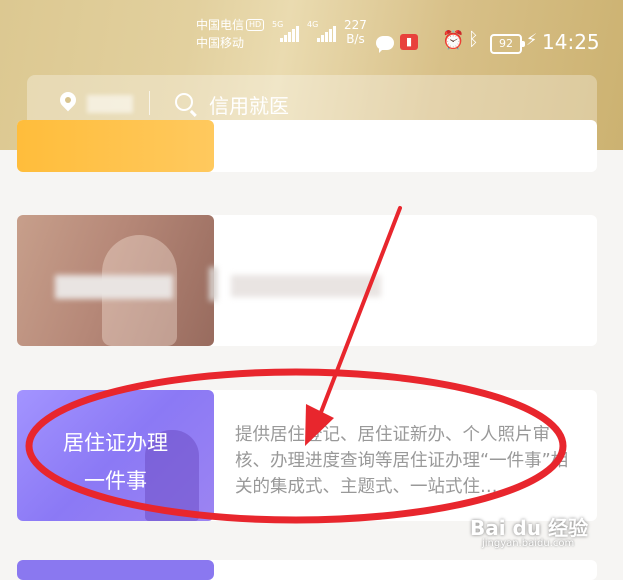  What do you see at coordinates (306, 286) in the screenshot?
I see `blurred-description` at bounding box center [306, 286].